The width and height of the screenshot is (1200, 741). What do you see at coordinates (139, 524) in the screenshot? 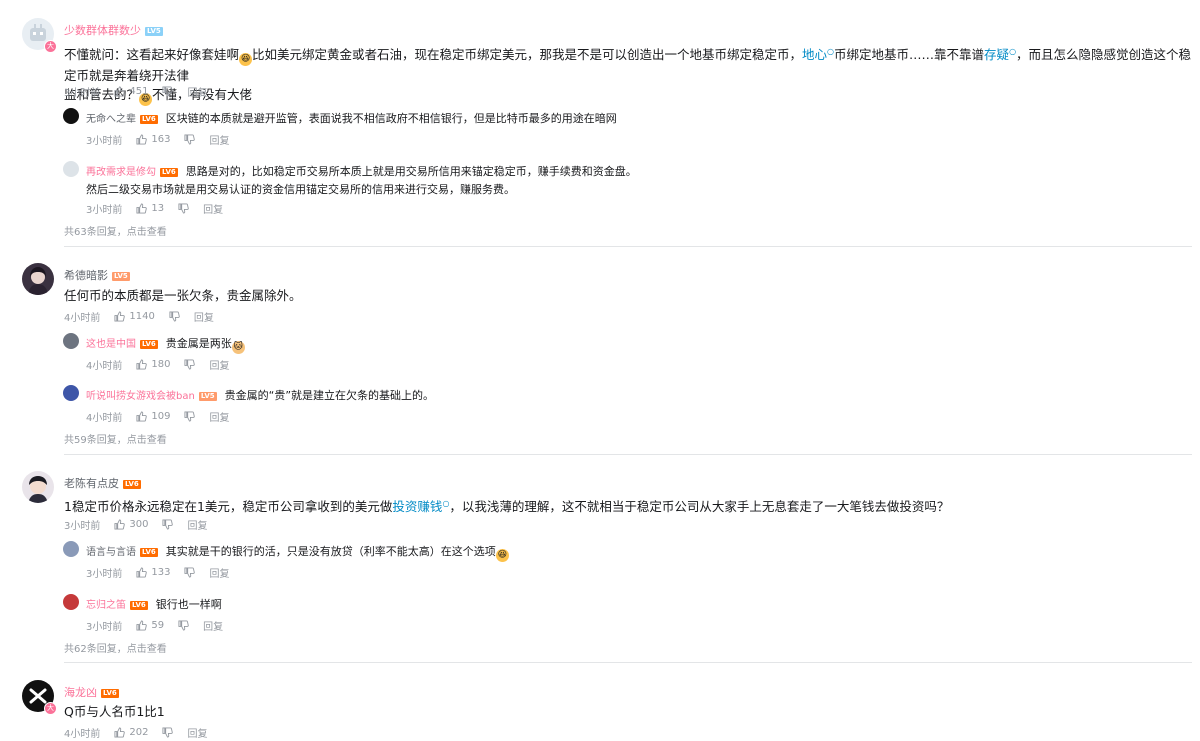
I see `like-count: 300` at bounding box center [139, 524].